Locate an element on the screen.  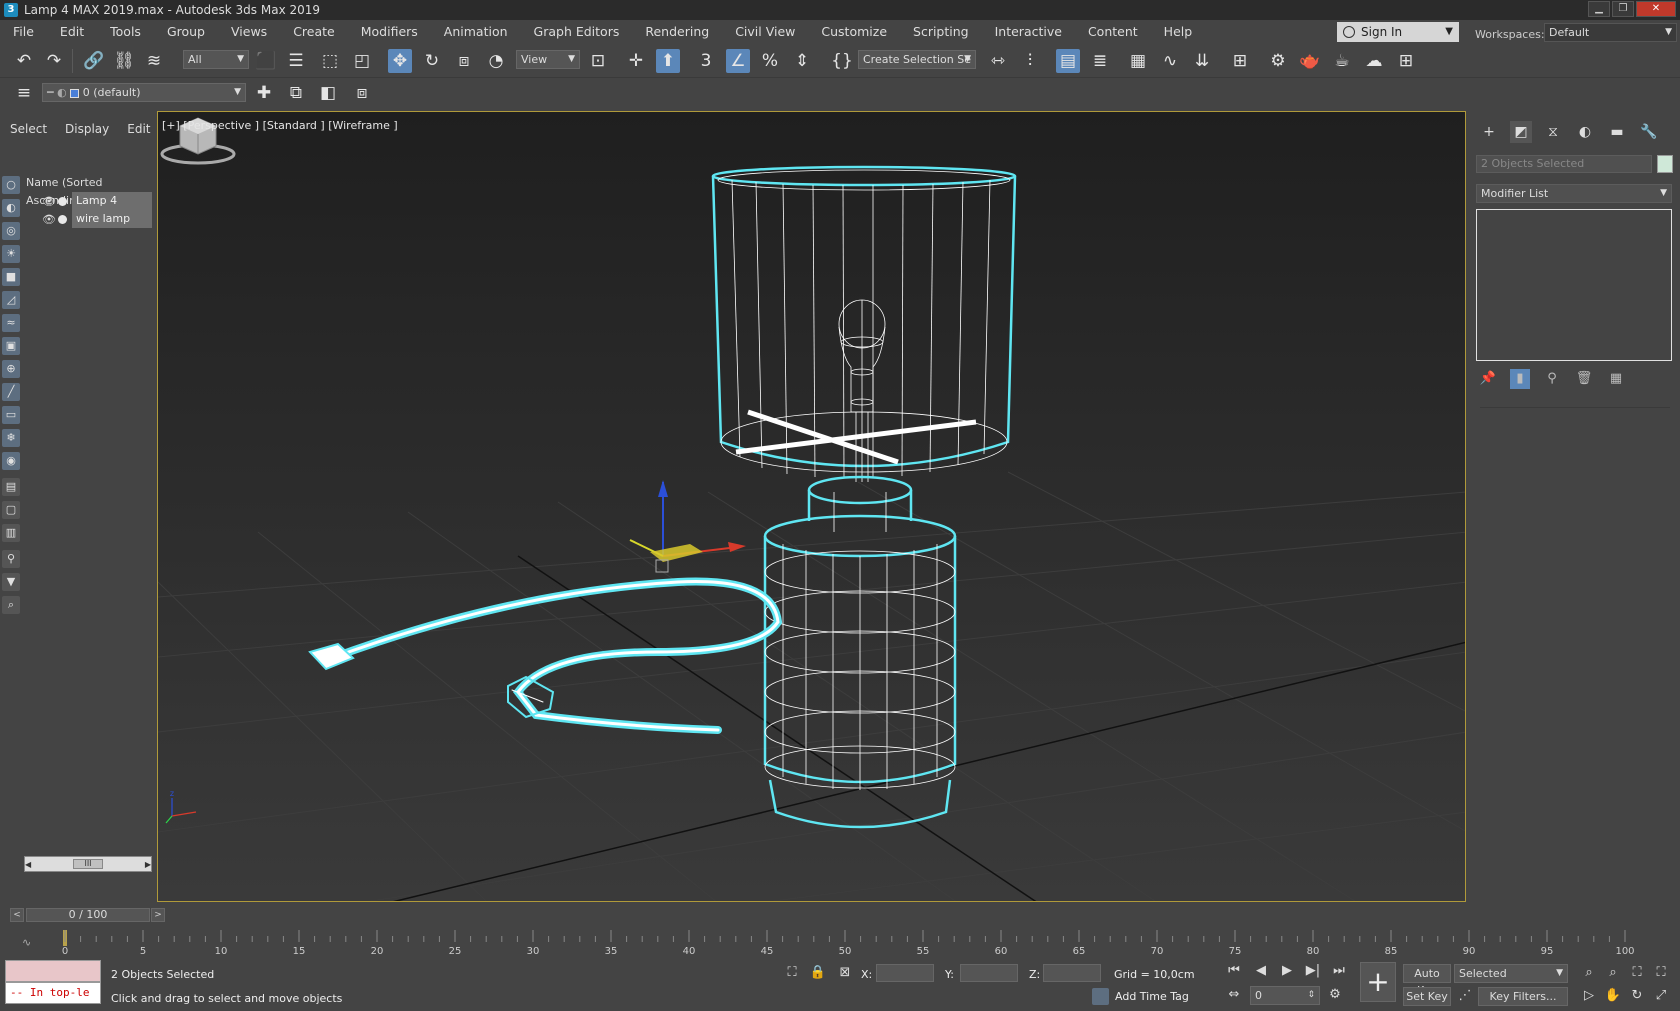
modifier-stack is located at coordinates (1574, 285).